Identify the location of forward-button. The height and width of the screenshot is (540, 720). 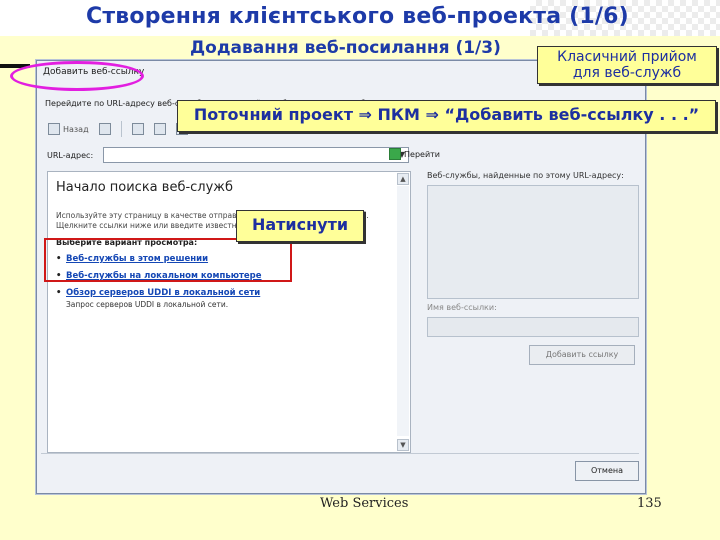
(105, 129).